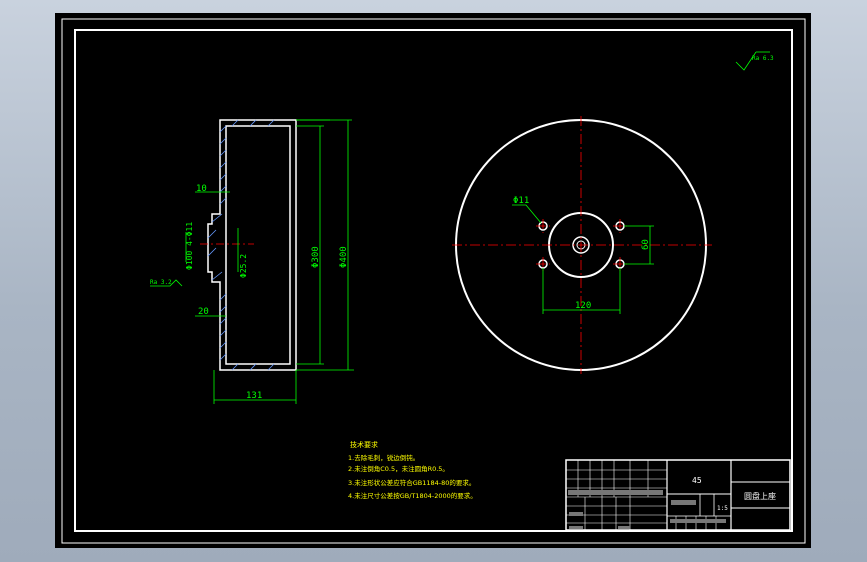  I want to click on roughness-label: Ra 3.2, so click(161, 282).